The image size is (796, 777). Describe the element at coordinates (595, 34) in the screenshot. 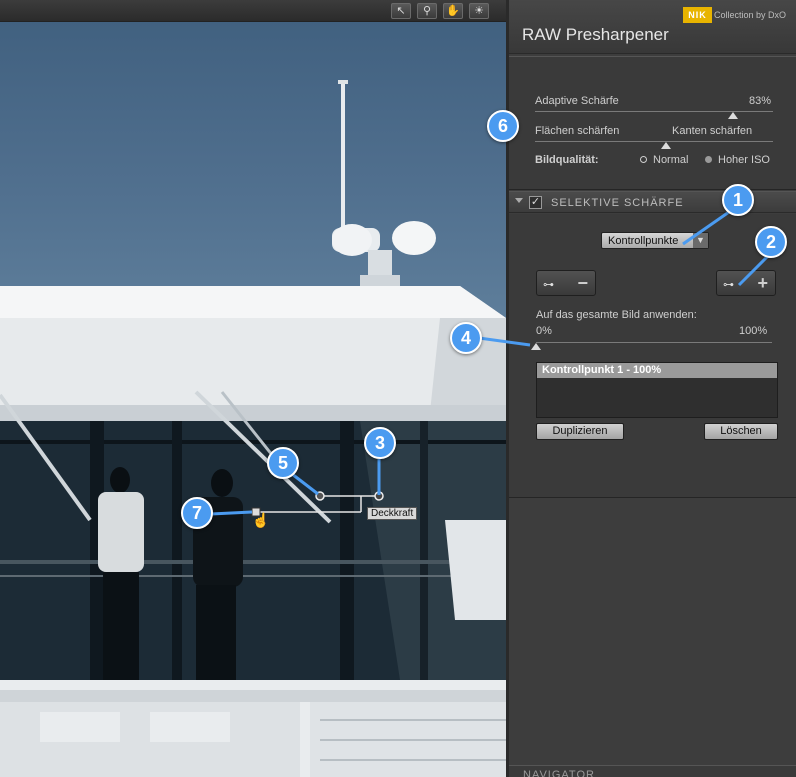

I see `panel-title: RAW Presharpener` at that location.